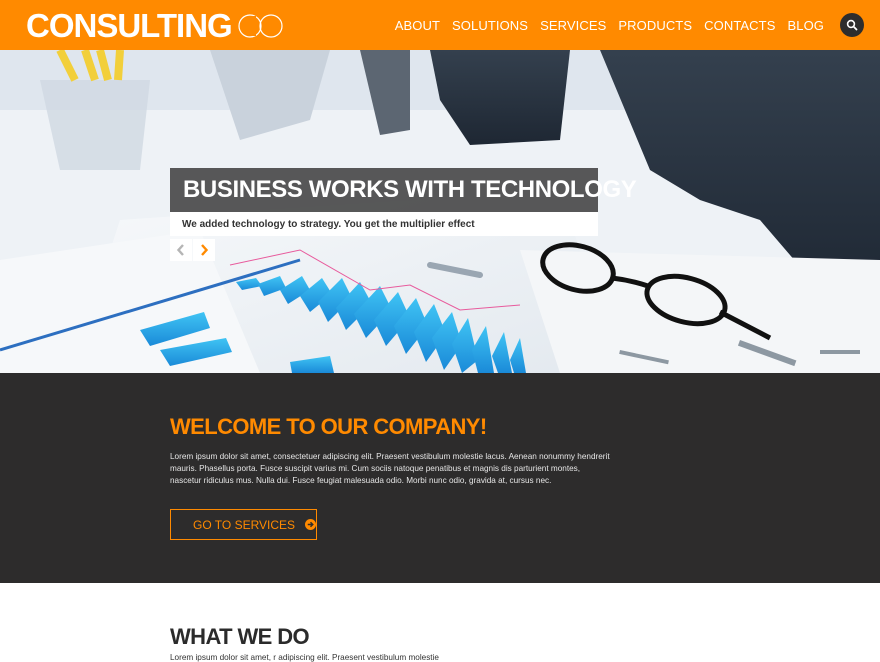 The image size is (880, 662). I want to click on chevron-left-icon, so click(180, 250).